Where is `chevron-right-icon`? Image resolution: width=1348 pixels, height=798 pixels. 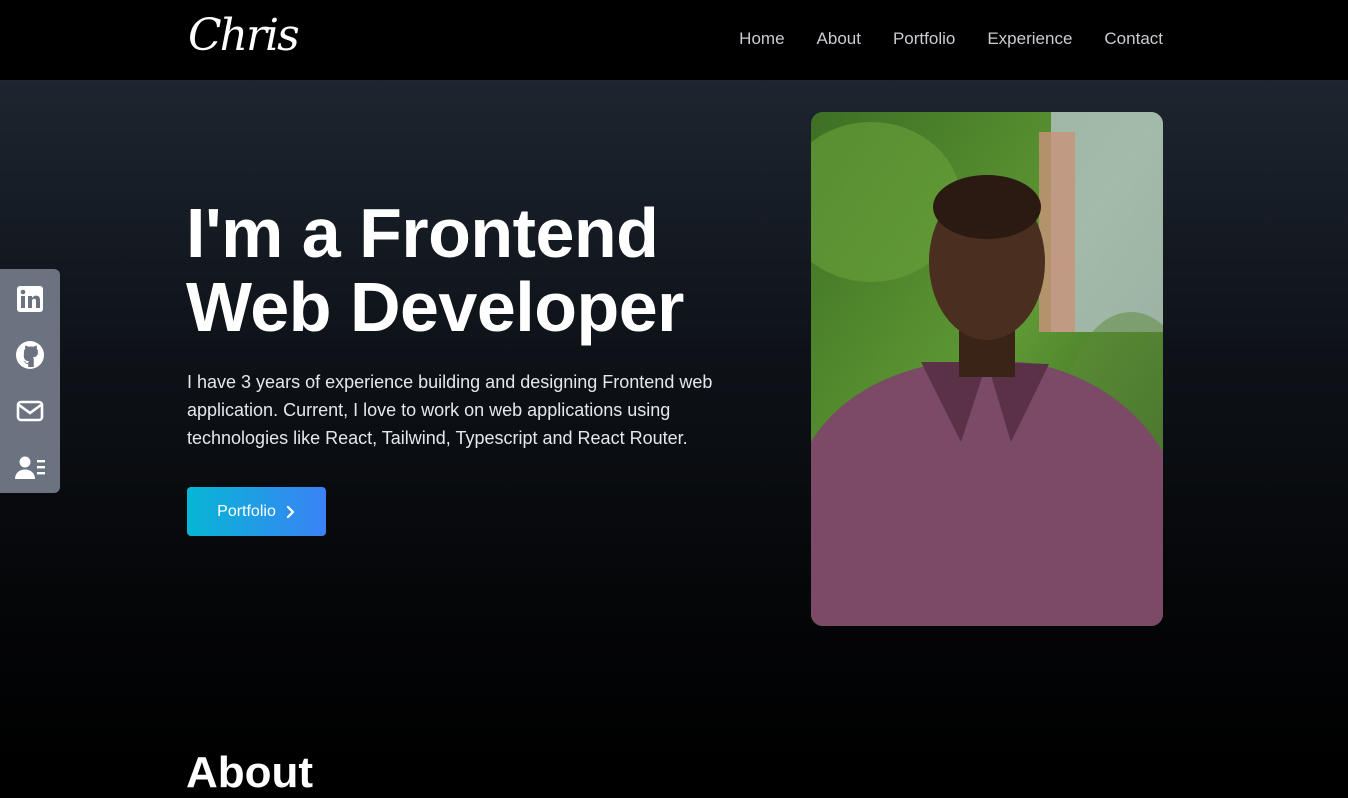 chevron-right-icon is located at coordinates (290, 511).